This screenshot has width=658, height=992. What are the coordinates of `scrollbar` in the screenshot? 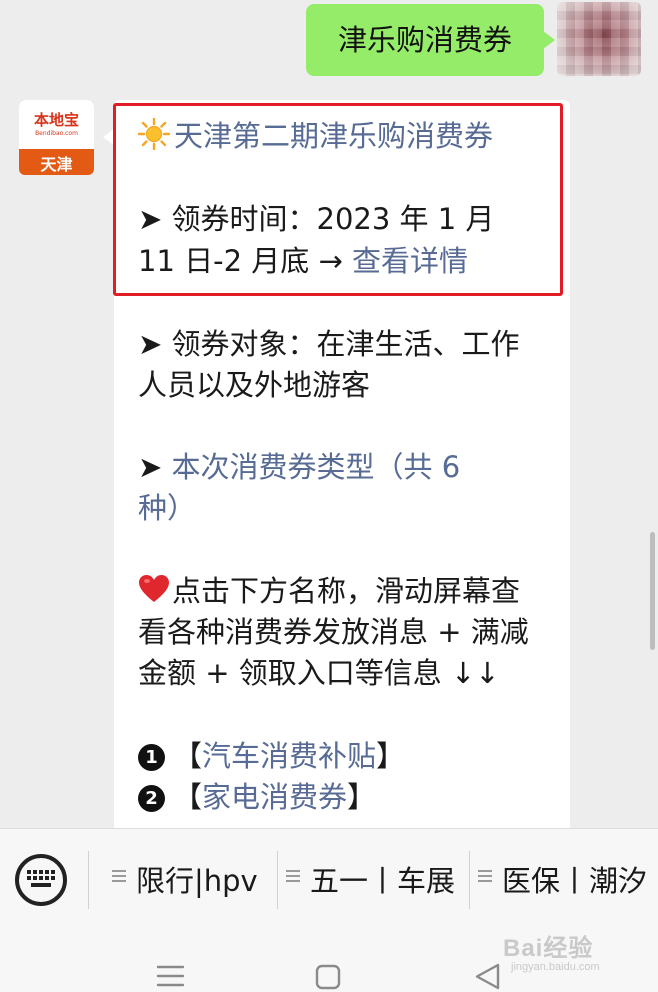 It's located at (652, 591).